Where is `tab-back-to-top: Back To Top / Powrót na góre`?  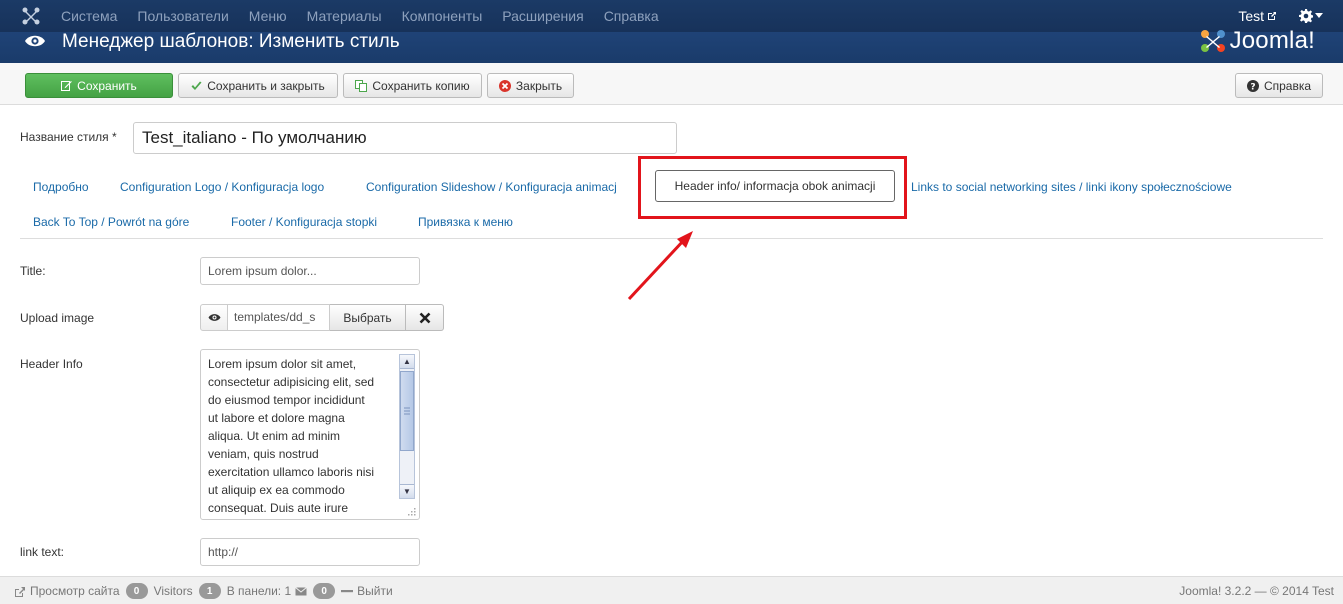
tab-back-to-top: Back To Top / Powrót na góre is located at coordinates (111, 222).